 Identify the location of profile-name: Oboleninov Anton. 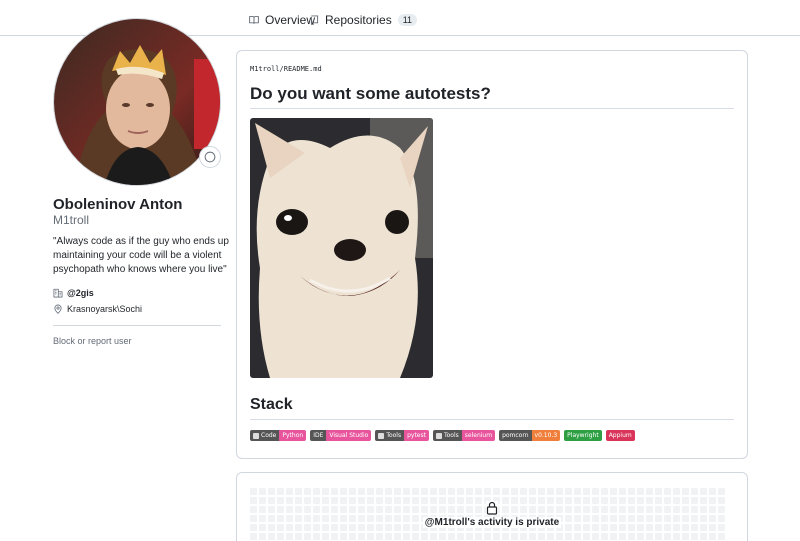
(118, 204).